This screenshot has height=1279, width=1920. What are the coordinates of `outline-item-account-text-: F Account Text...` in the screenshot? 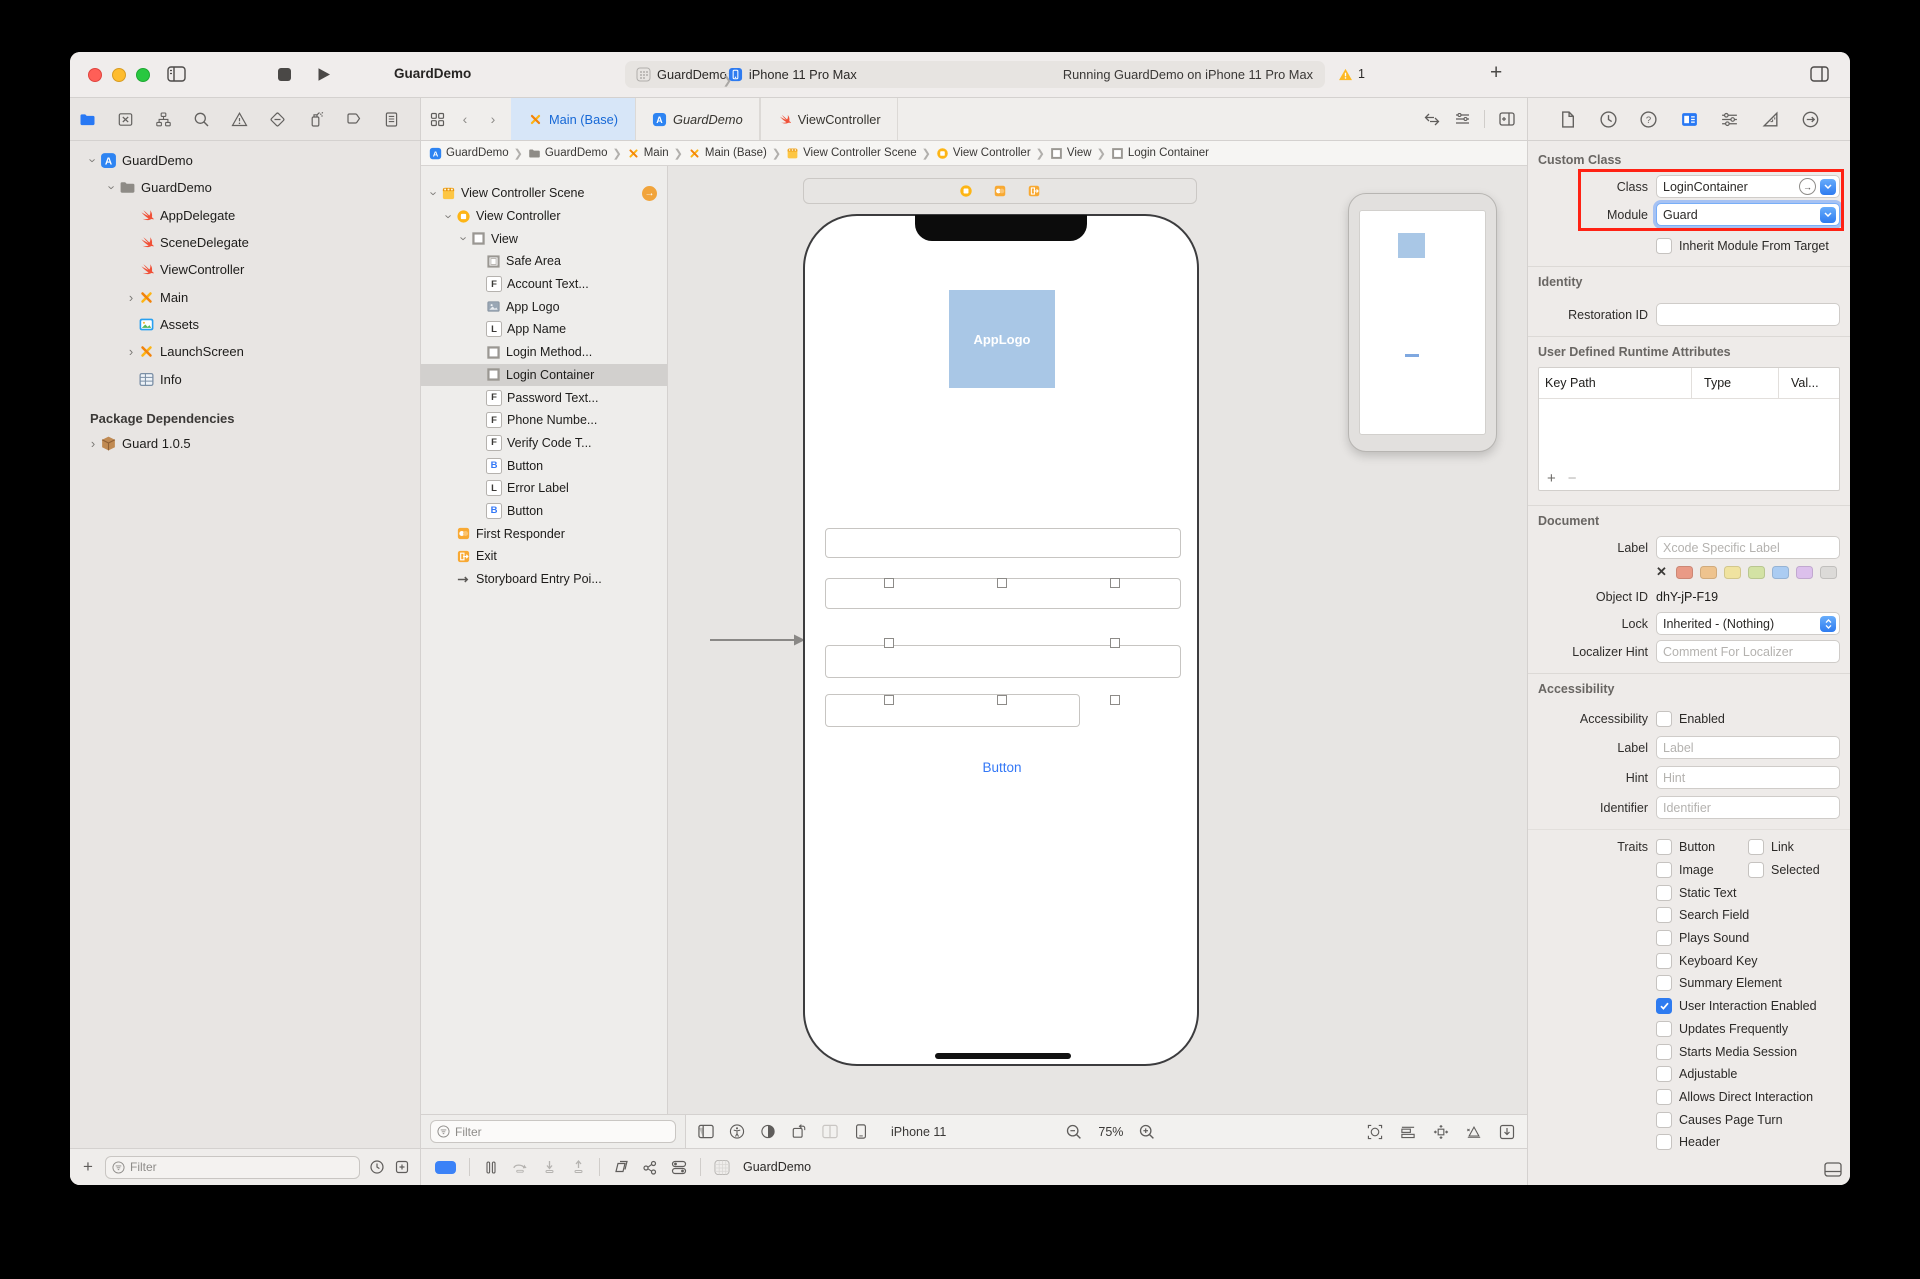 It's located at (544, 284).